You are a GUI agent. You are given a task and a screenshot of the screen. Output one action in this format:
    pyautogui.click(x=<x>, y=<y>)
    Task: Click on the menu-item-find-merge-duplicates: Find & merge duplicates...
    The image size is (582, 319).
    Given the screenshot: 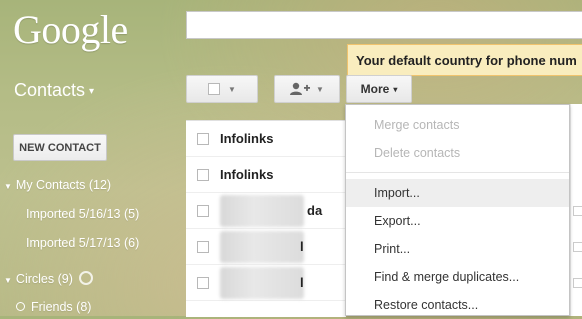 What is the action you would take?
    pyautogui.click(x=457, y=277)
    